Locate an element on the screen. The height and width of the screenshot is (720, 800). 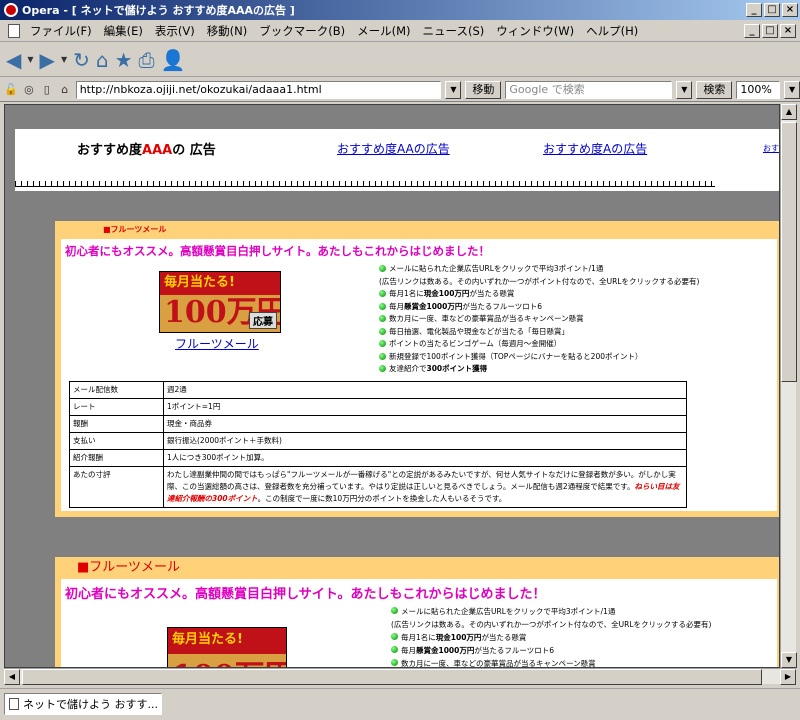
search-dropdown-arrow-icon: ▼ is located at coordinates (684, 89).